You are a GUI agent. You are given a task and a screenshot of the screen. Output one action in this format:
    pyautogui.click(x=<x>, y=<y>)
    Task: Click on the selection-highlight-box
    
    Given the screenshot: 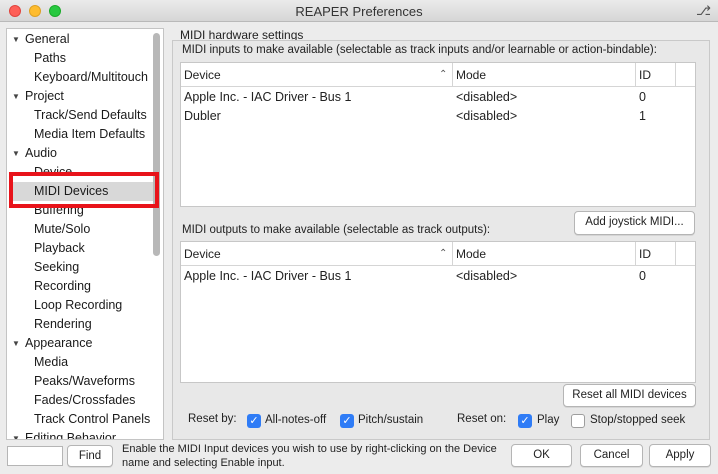 What is the action you would take?
    pyautogui.click(x=84, y=190)
    